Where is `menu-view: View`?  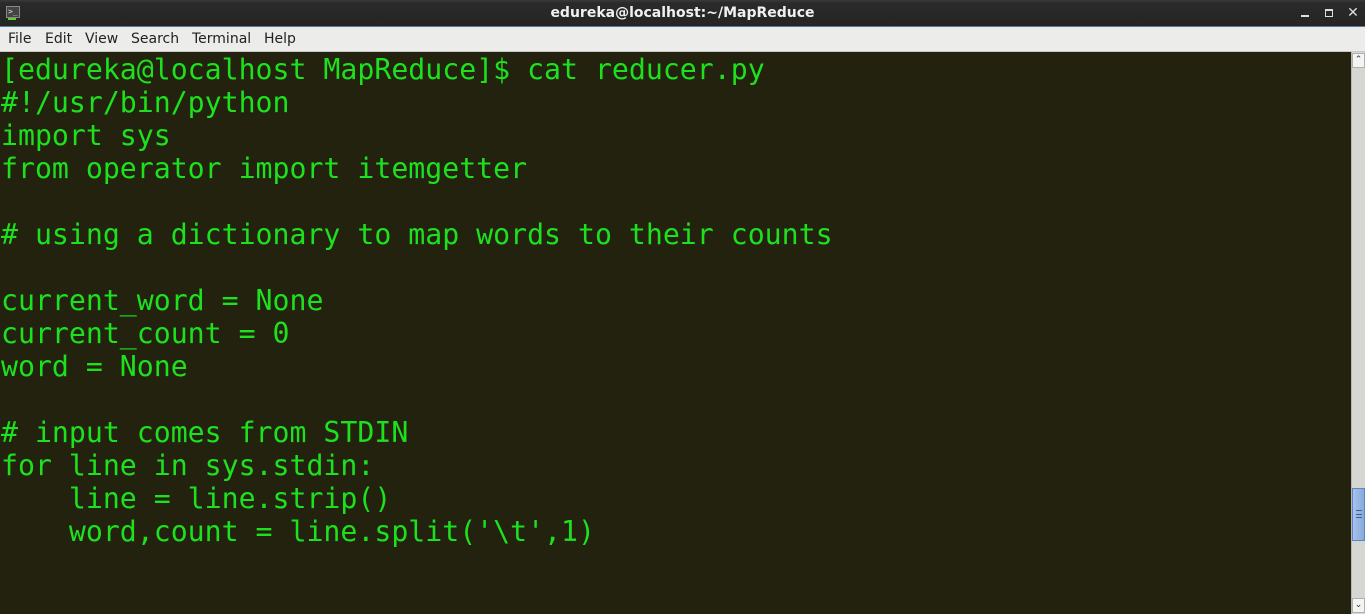
menu-view: View is located at coordinates (101, 39).